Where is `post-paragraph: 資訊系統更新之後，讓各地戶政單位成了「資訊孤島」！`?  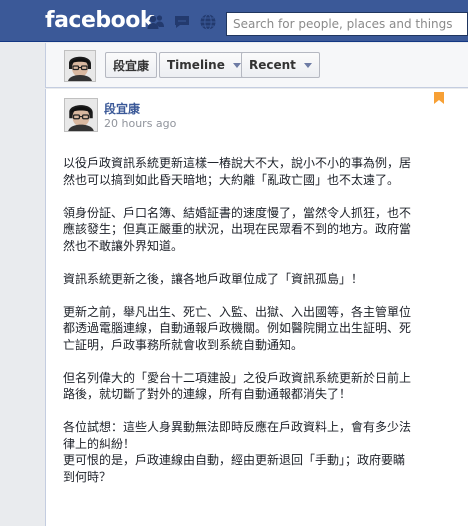 post-paragraph: 資訊系統更新之後，讓各地戶政單位成了「資訊孤島」！ is located at coordinates (213, 278).